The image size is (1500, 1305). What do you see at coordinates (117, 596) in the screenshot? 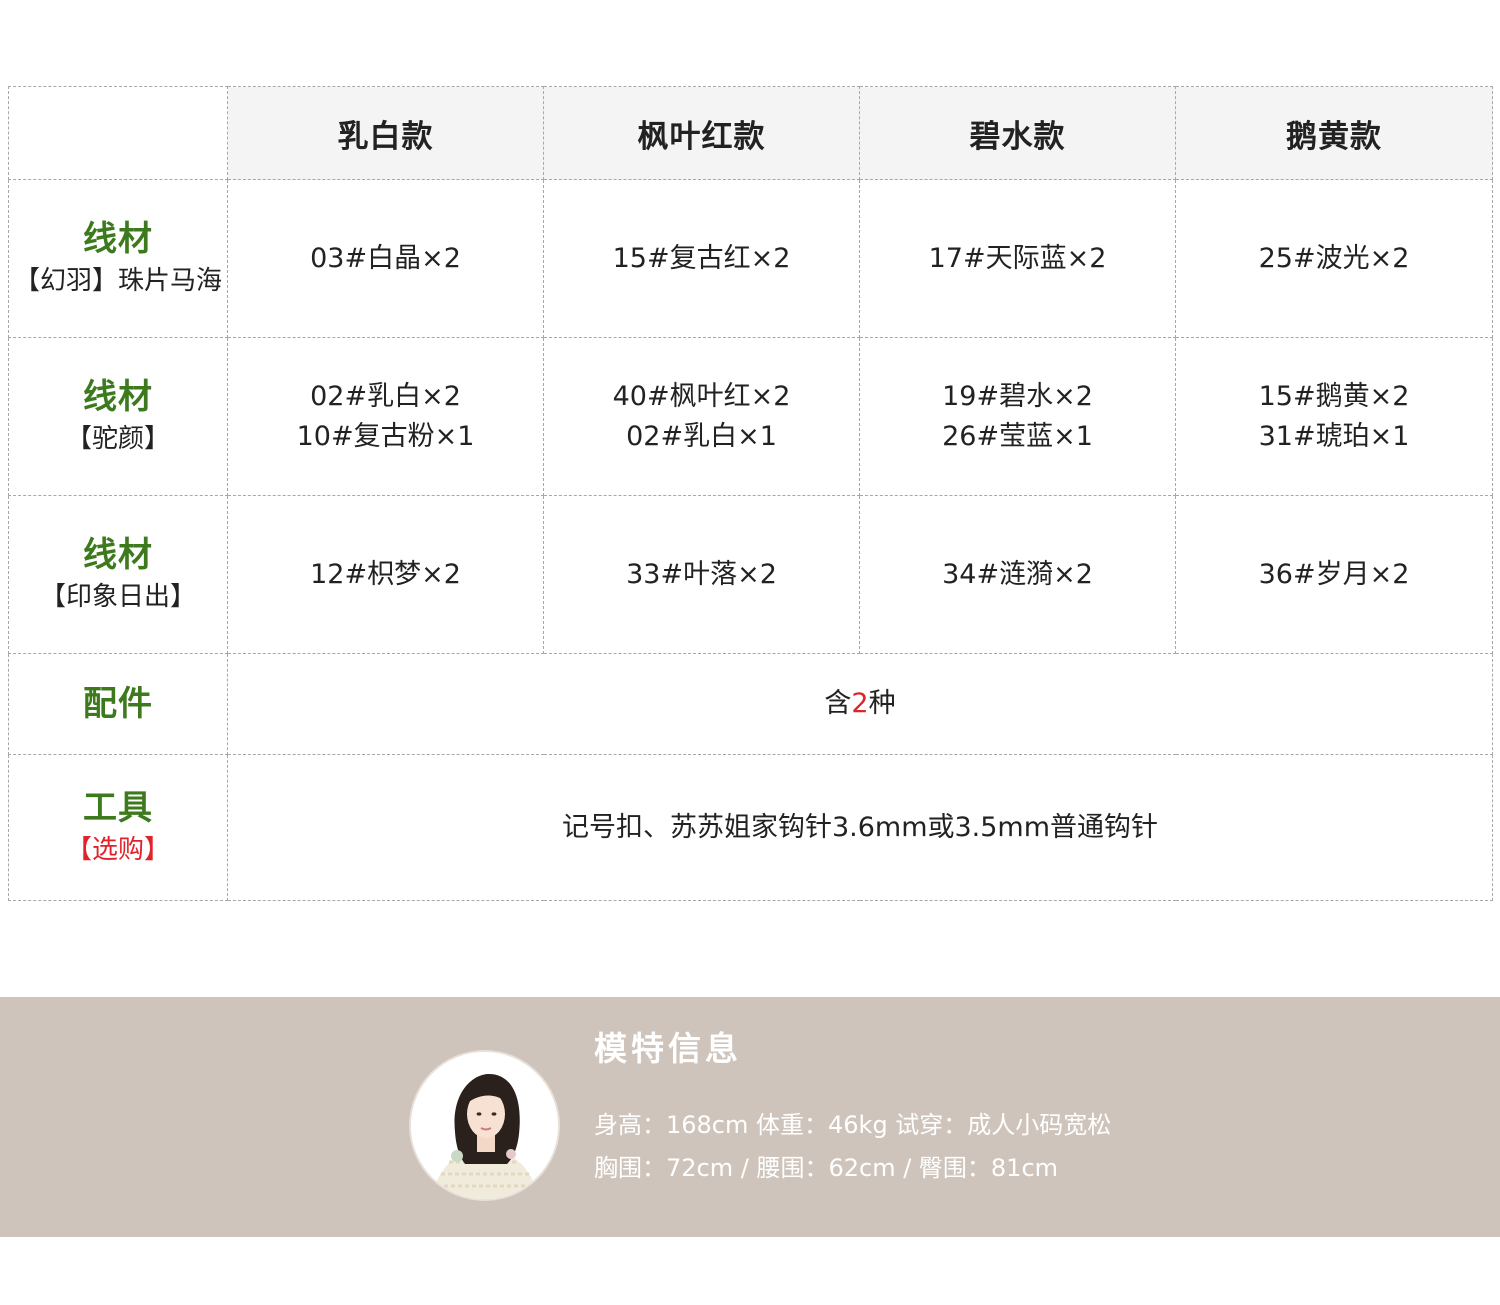
I see `row-subtitle: 【印象日出】` at bounding box center [117, 596].